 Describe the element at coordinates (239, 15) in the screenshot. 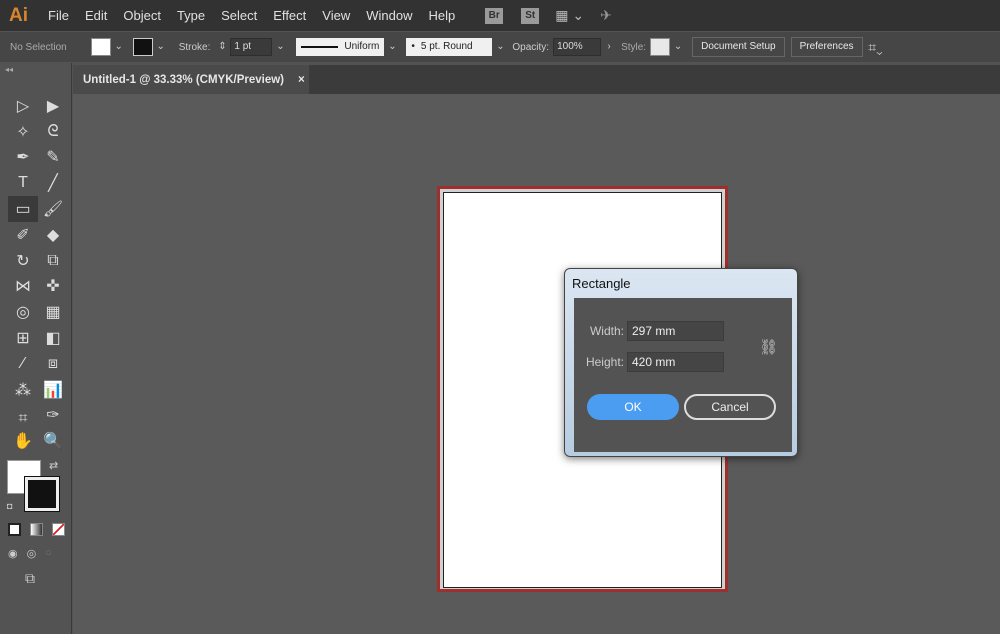

I see `menu-select: Select` at that location.